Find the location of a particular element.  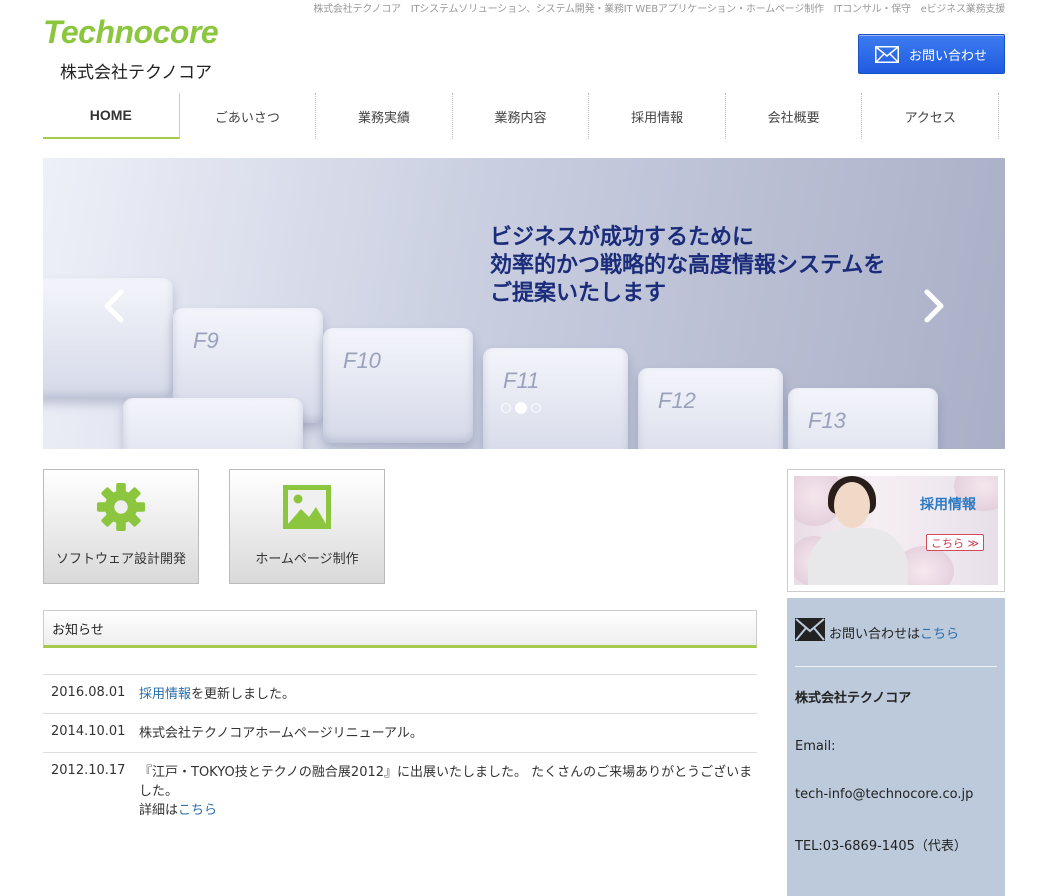

mail-icon is located at coordinates (887, 54).